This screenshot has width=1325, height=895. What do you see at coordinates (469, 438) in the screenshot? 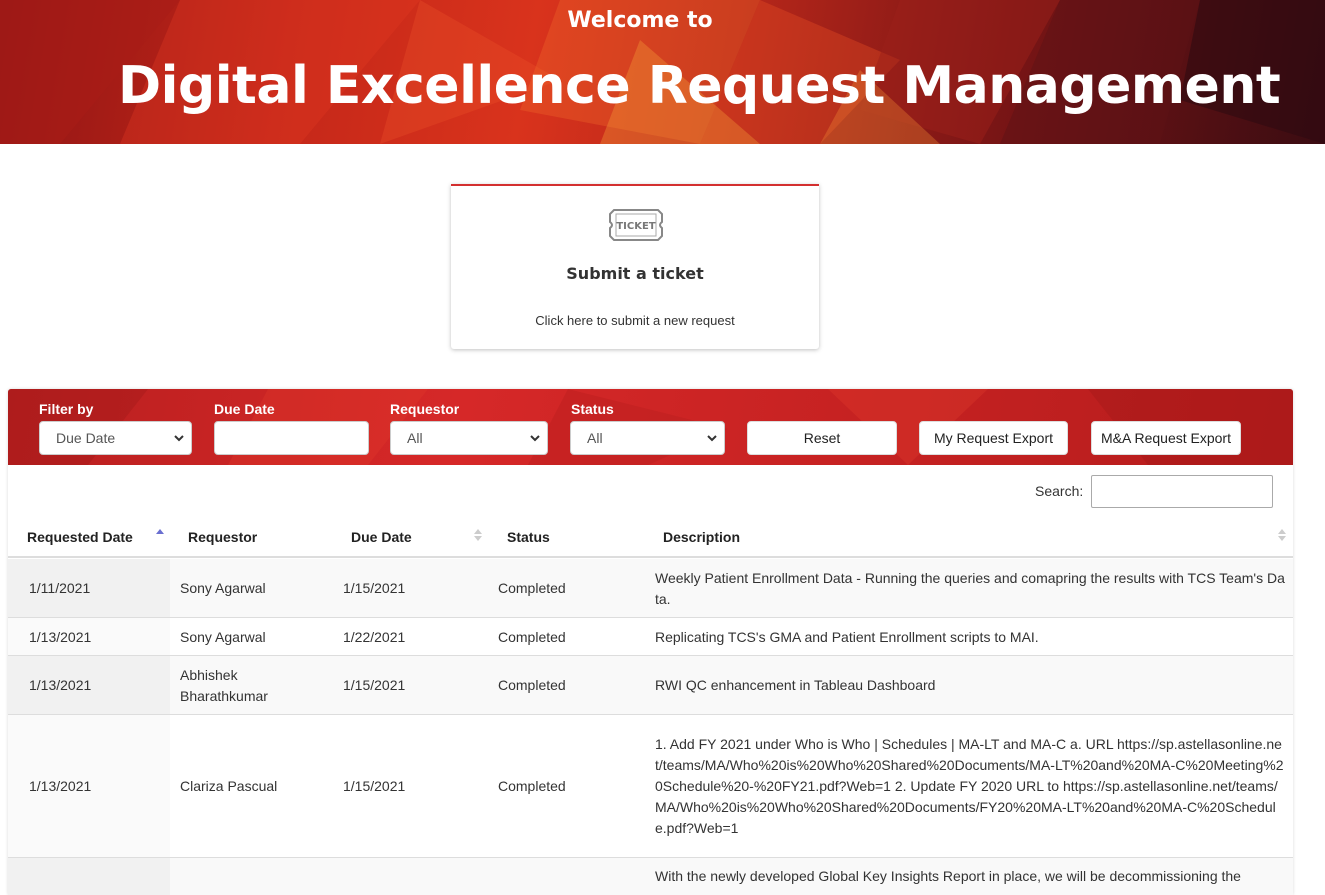
I see `requestor-select: All` at bounding box center [469, 438].